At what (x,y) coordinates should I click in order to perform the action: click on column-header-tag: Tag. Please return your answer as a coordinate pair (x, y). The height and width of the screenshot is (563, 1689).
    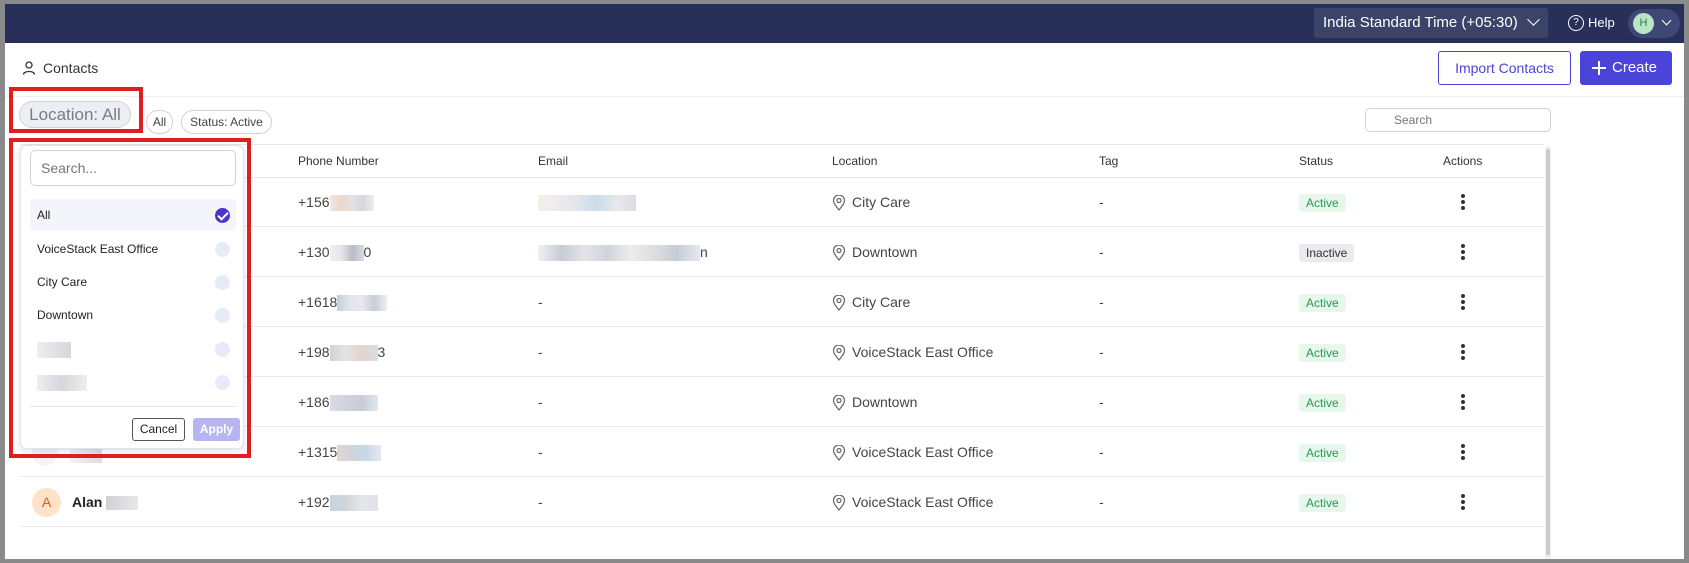
    Looking at the image, I should click on (1109, 161).